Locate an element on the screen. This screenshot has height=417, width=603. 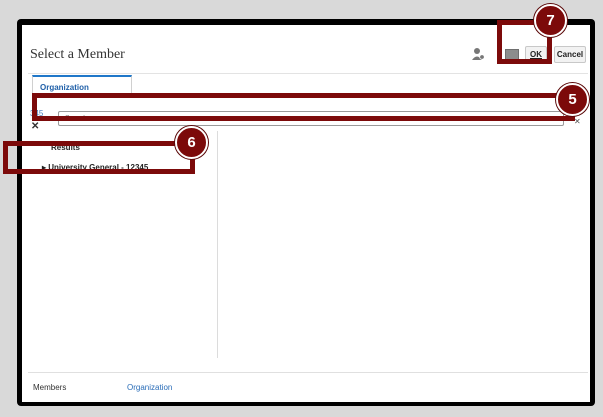
close-right-icon: ✕ is located at coordinates (577, 121).